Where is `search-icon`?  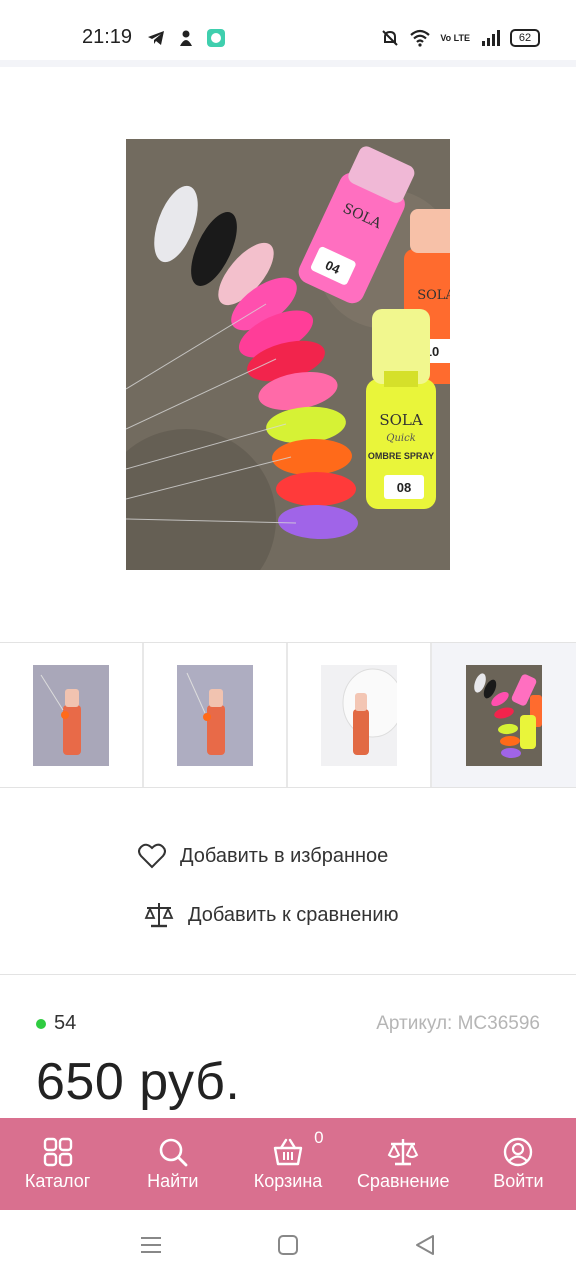 search-icon is located at coordinates (173, 1152).